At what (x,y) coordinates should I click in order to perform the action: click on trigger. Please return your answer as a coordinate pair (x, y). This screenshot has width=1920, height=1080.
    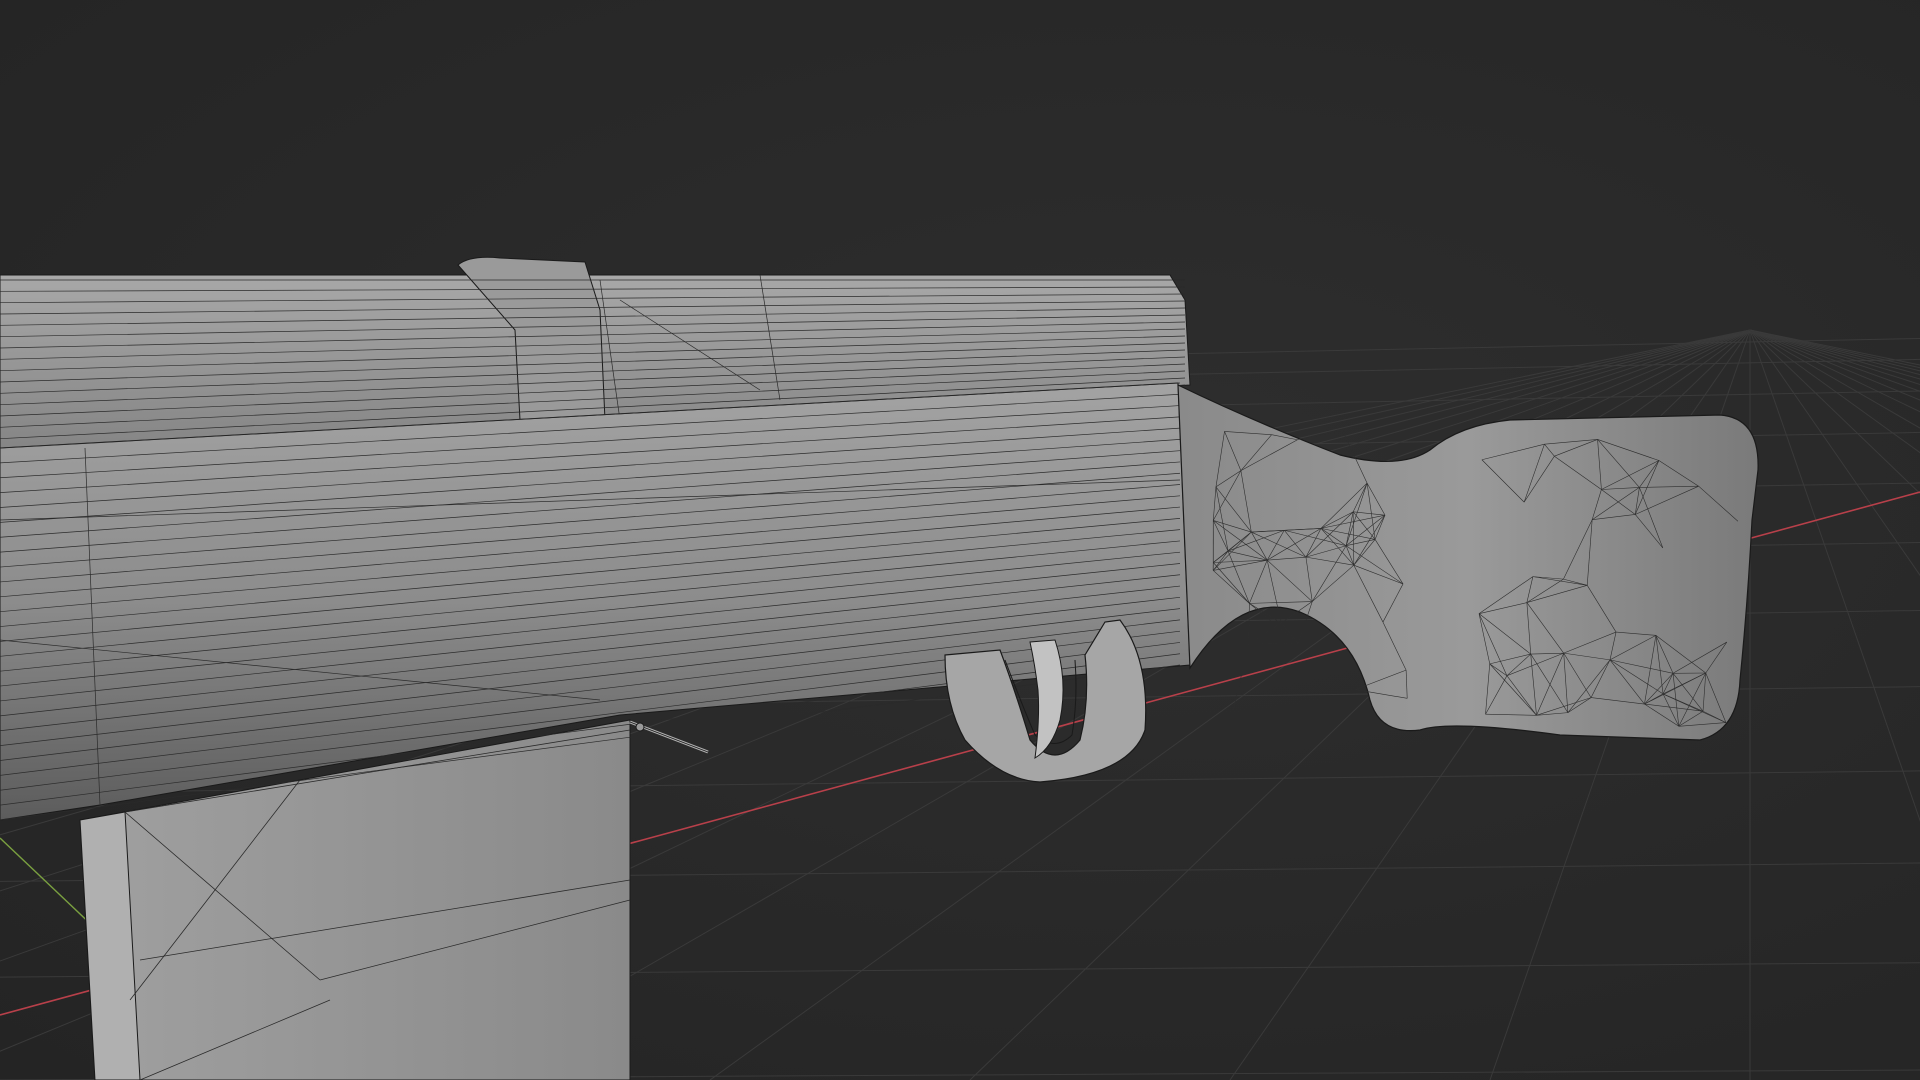
    Looking at the image, I should click on (1046, 699).